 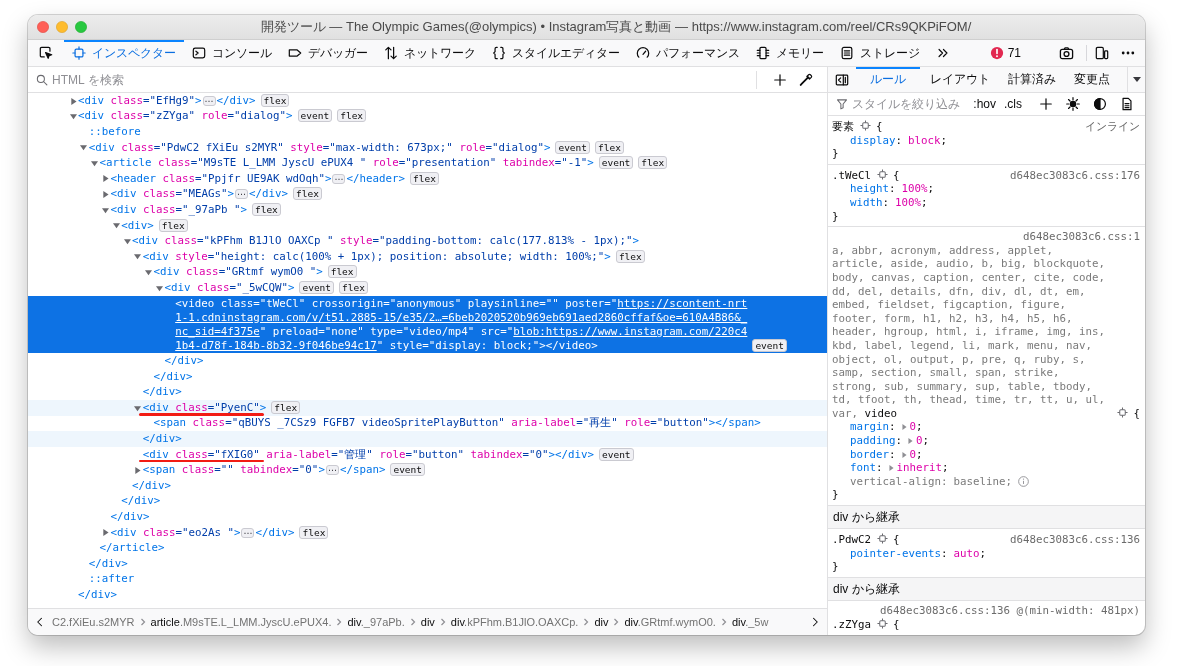 I want to click on camera-icon, so click(x=1066, y=53).